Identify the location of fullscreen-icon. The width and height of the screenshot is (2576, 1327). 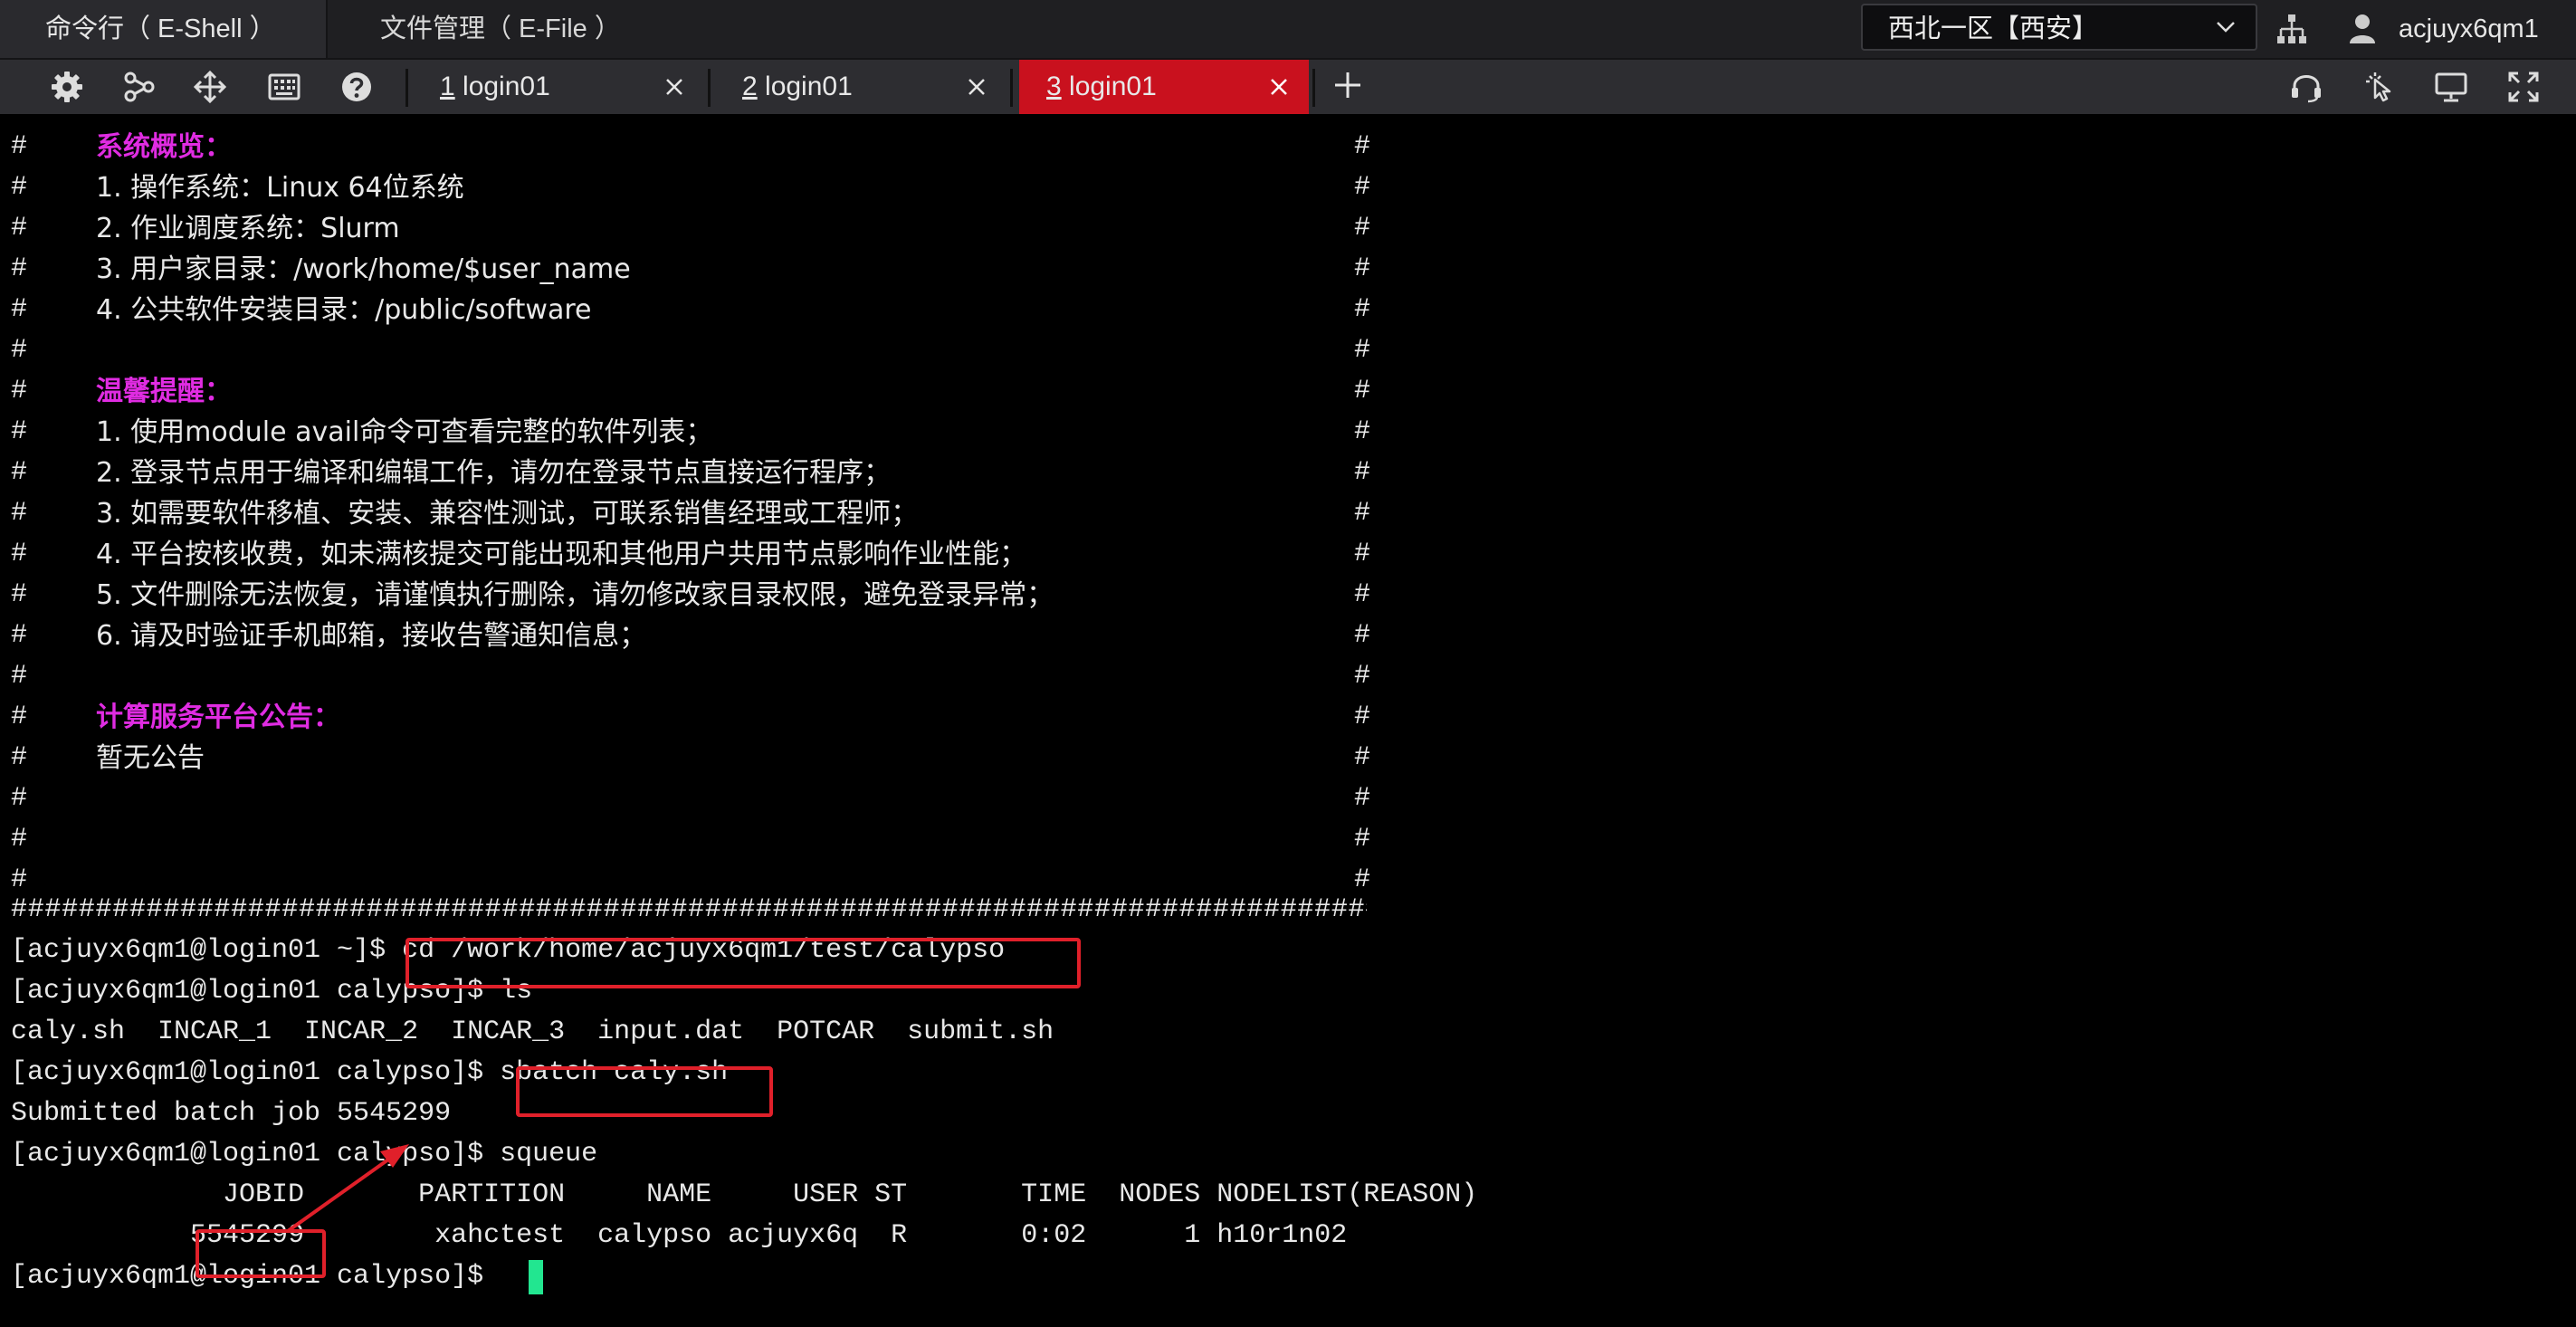
(2524, 87).